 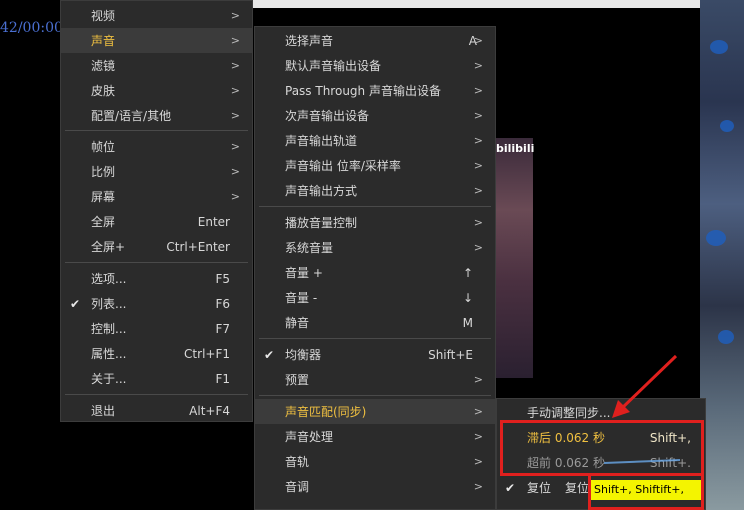 I want to click on menu-item-frame: 帧位 >, so click(x=156, y=146).